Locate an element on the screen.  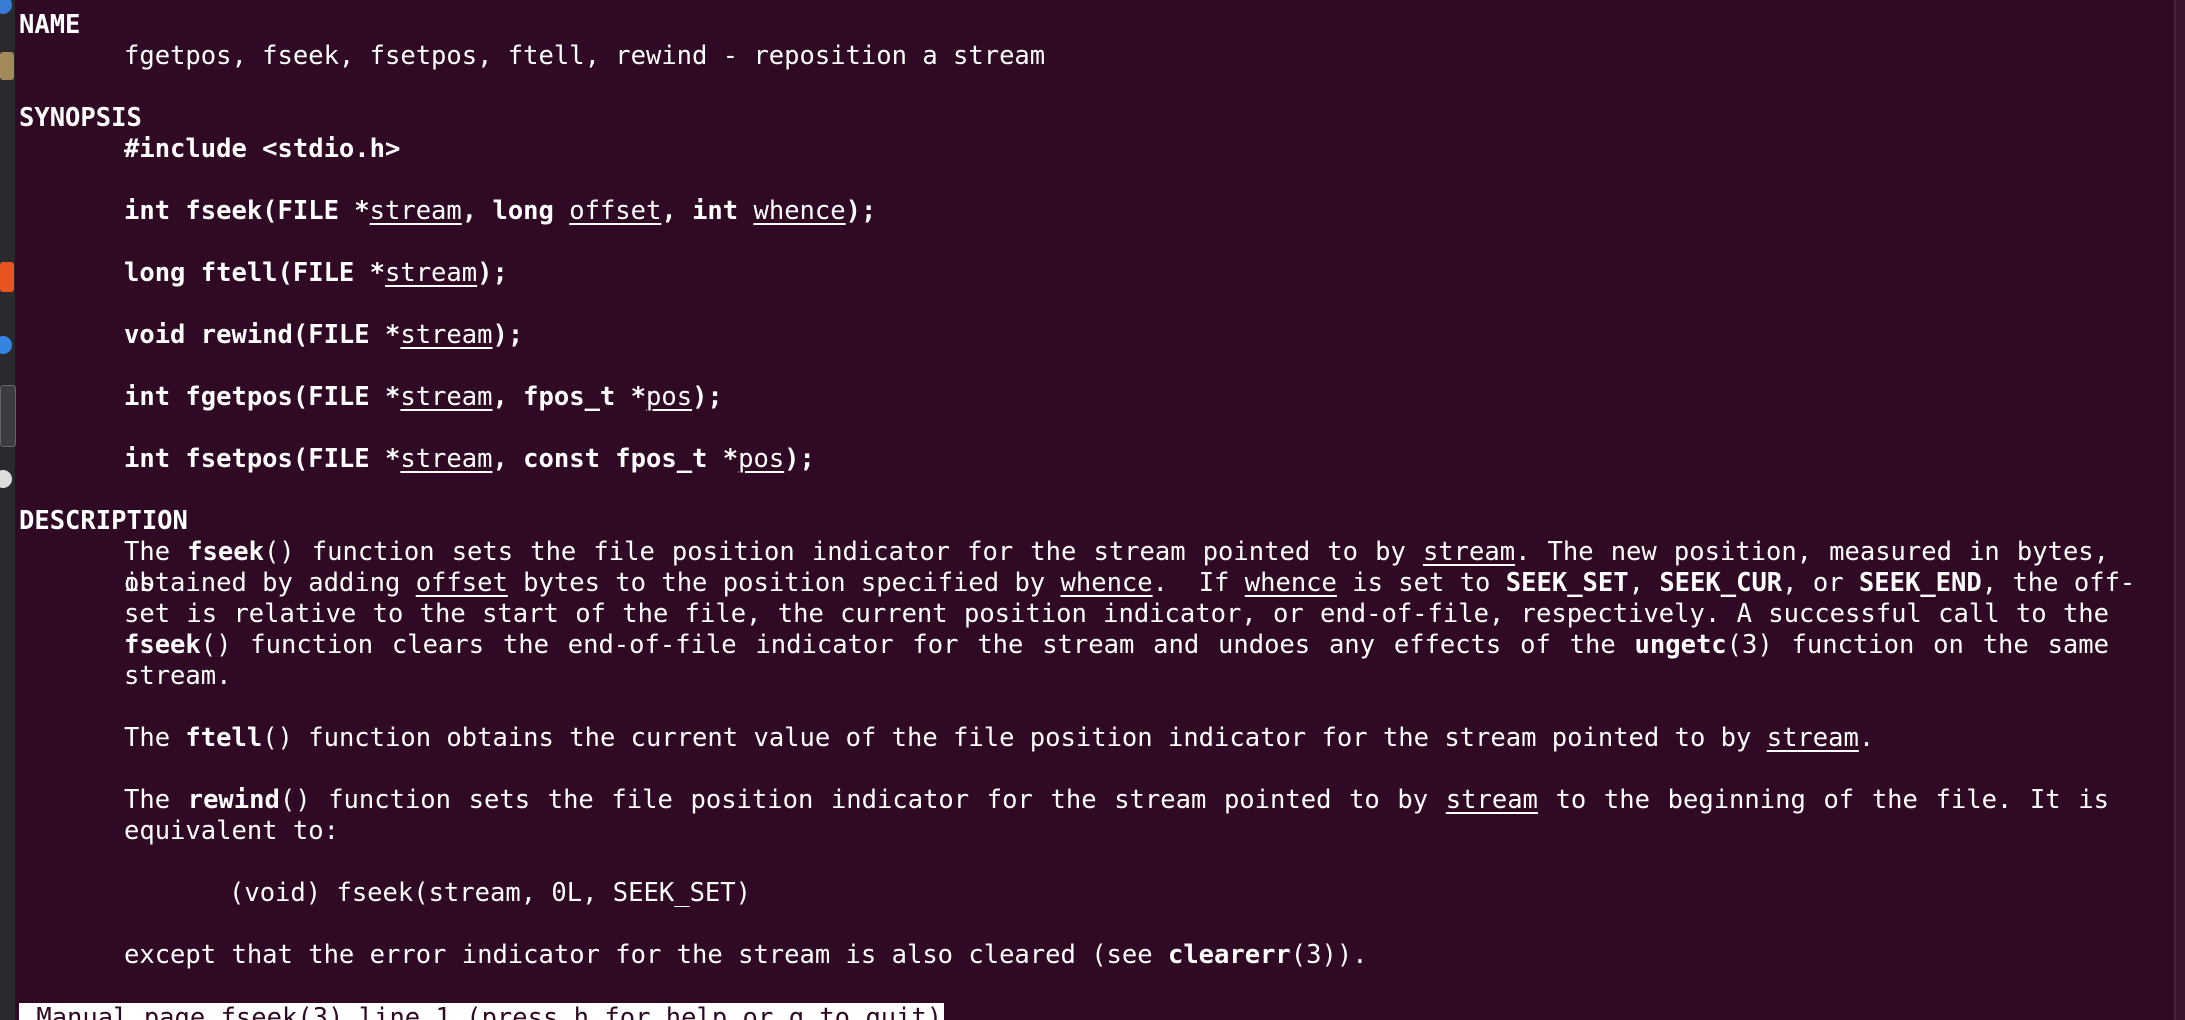
synopsis-ftell: long ftell(FILE *stream); is located at coordinates (316, 273).